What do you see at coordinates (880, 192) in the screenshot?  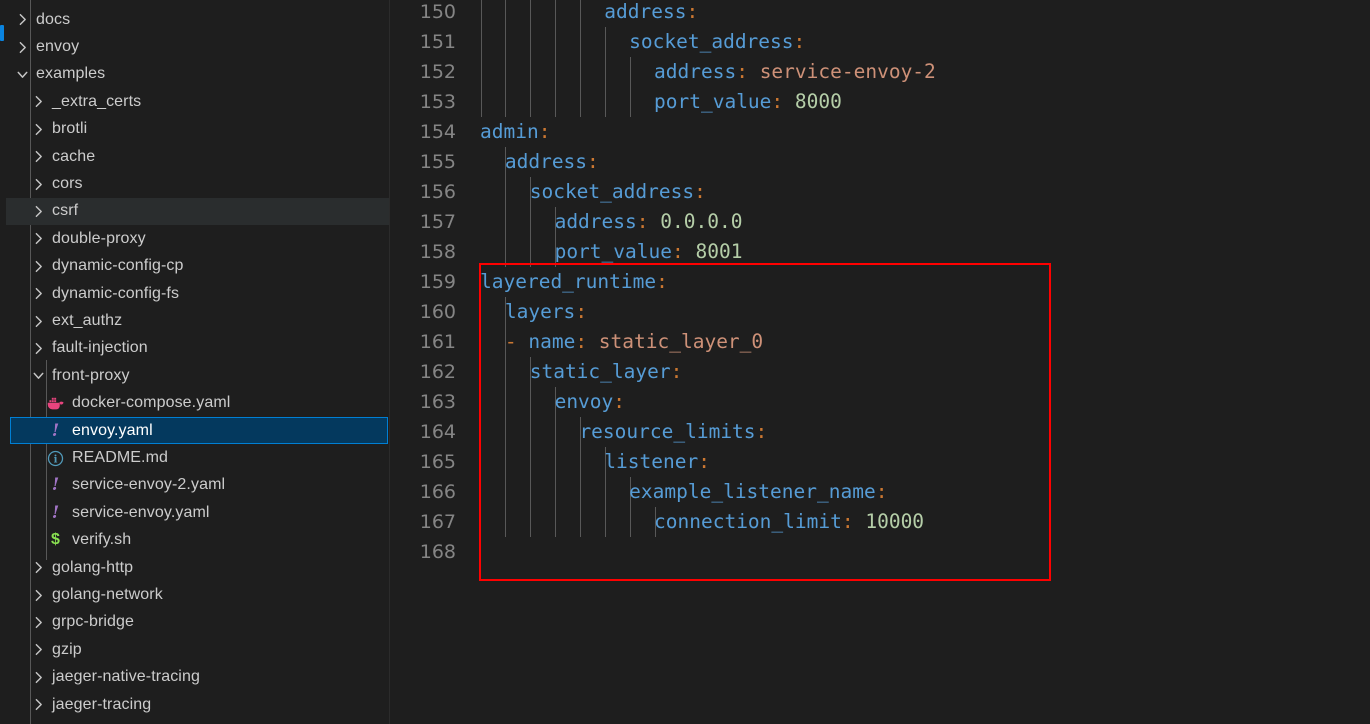 I see `code-line: 156 socket_address:` at bounding box center [880, 192].